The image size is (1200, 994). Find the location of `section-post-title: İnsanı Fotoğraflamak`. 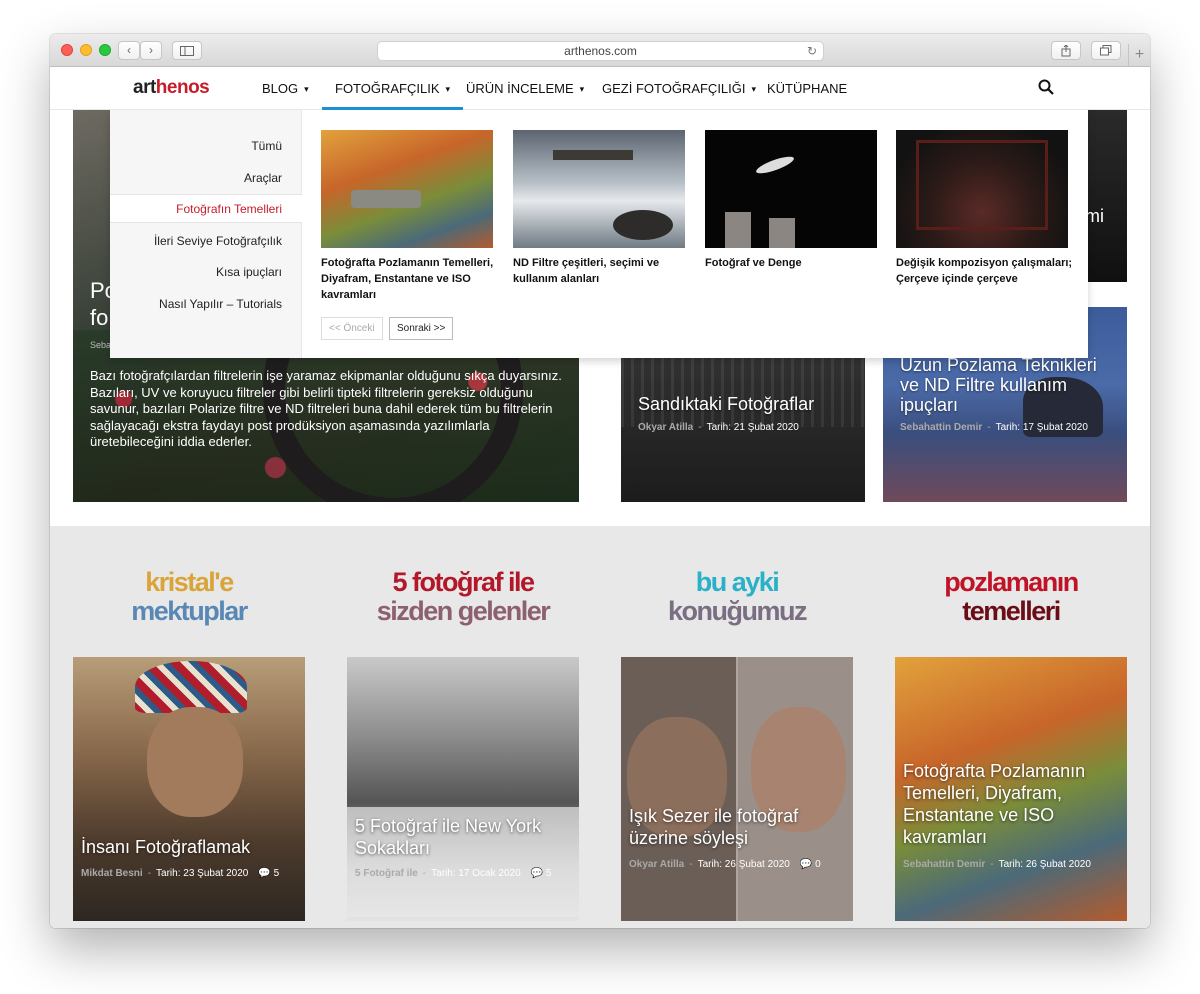

section-post-title: İnsanı Fotoğraflamak is located at coordinates (165, 847).